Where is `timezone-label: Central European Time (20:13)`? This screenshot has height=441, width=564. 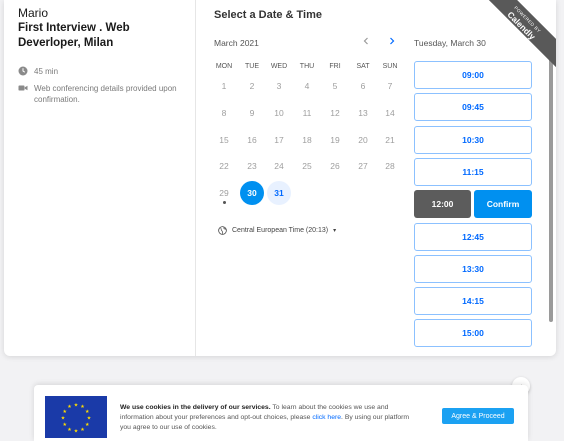
timezone-label: Central European Time (20:13) is located at coordinates (280, 230).